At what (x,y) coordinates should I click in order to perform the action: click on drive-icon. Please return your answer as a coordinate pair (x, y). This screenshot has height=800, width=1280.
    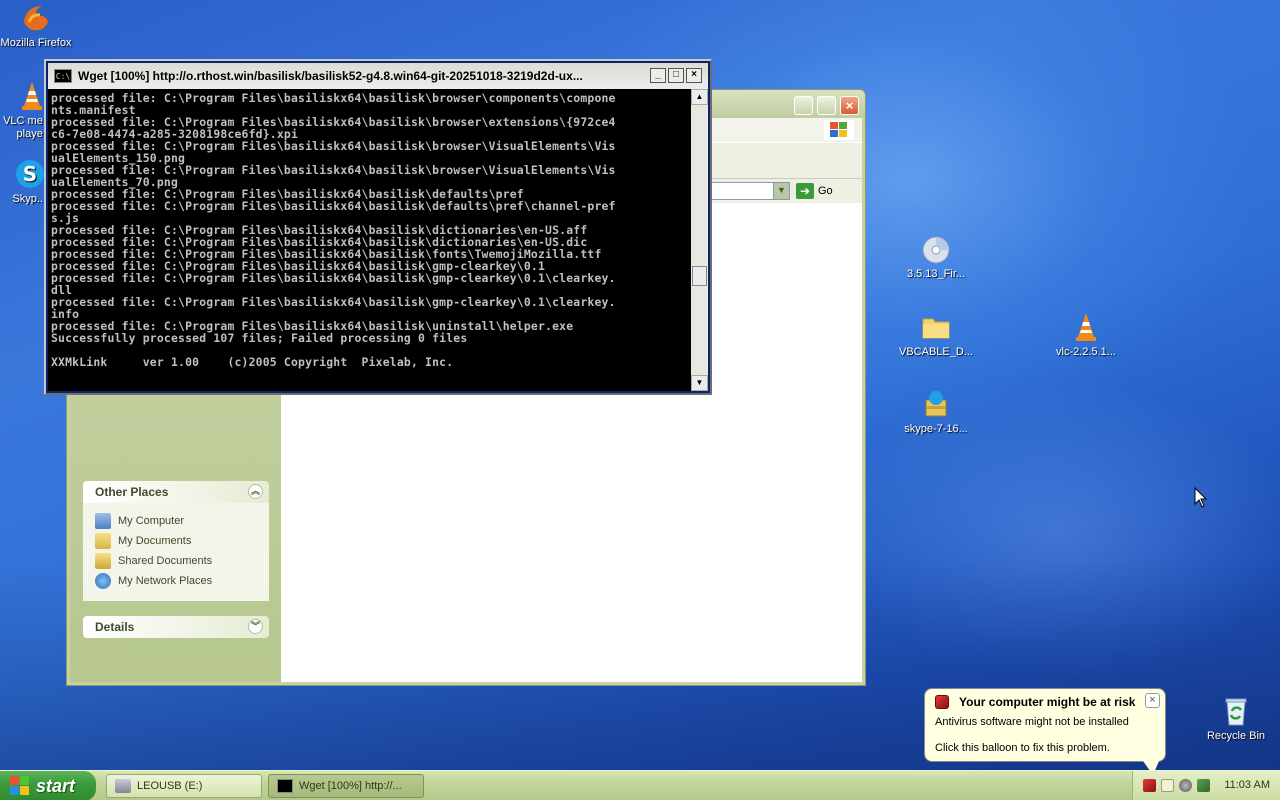
    Looking at the image, I should click on (123, 786).